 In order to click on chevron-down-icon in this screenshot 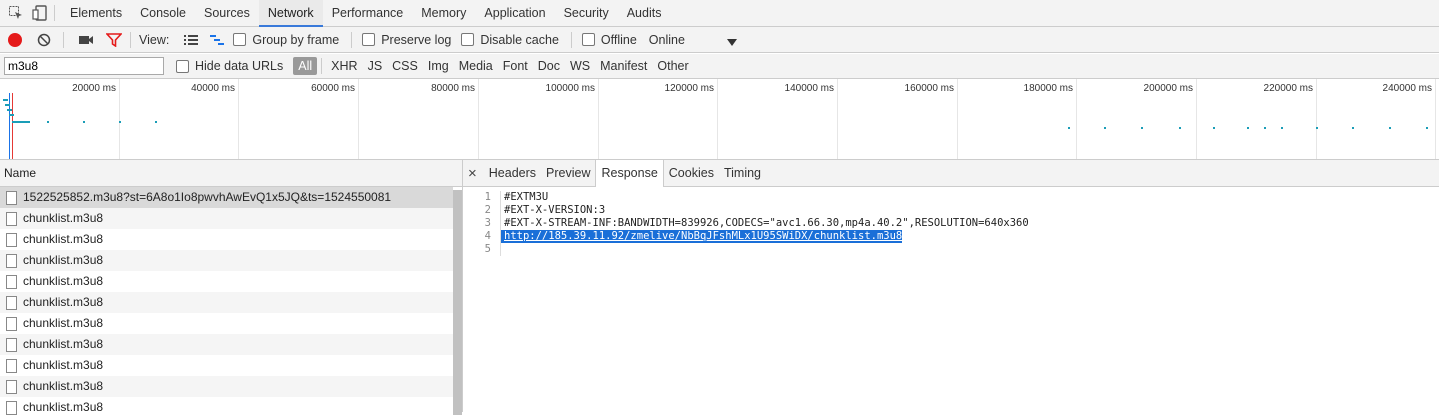, I will do `click(731, 41)`.